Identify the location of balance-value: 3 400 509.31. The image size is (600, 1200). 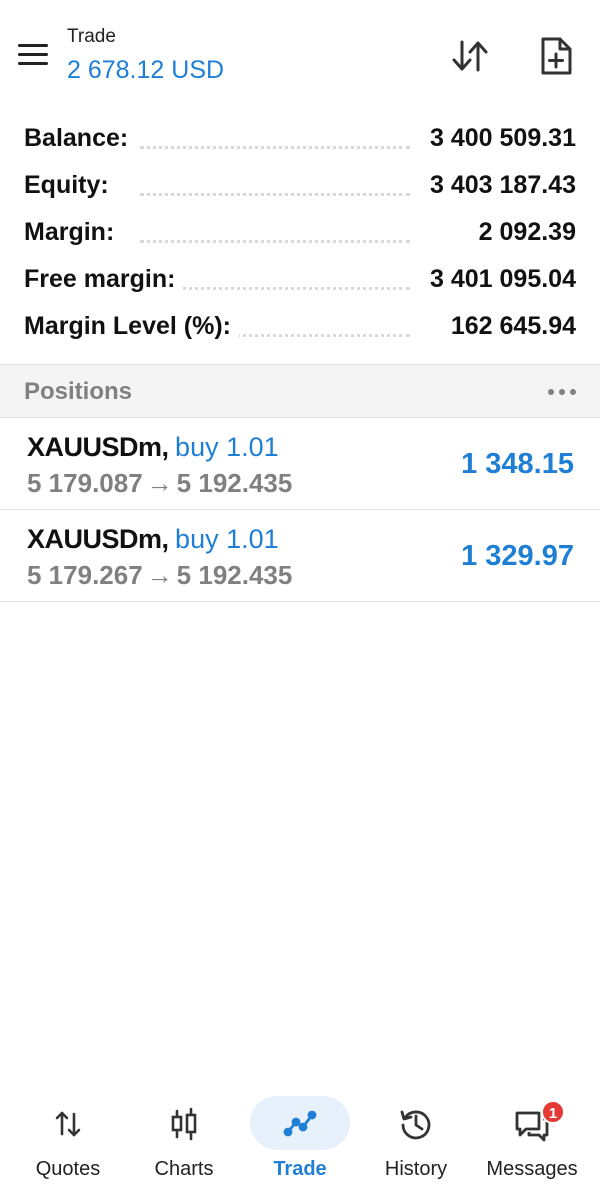
(499, 138).